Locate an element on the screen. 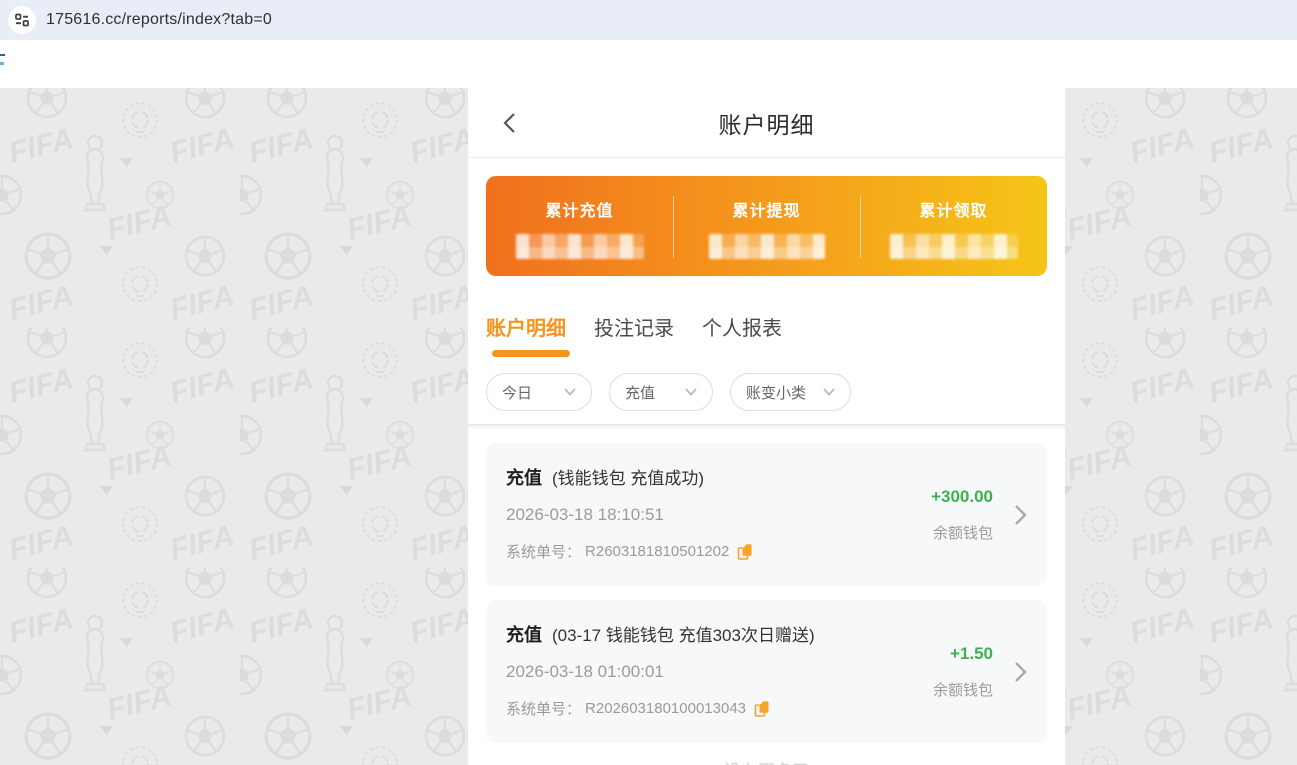  stat-total-withdraw: 累计提现 is located at coordinates (766, 226).